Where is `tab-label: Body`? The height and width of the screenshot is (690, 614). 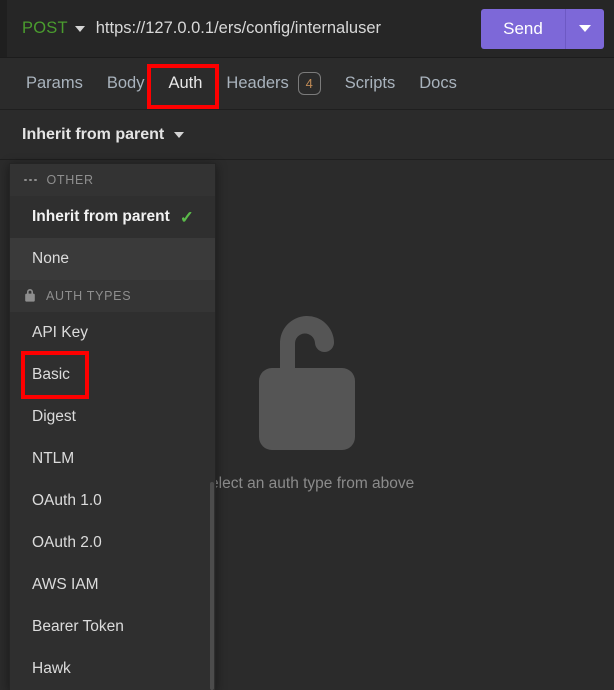 tab-label: Body is located at coordinates (125, 83).